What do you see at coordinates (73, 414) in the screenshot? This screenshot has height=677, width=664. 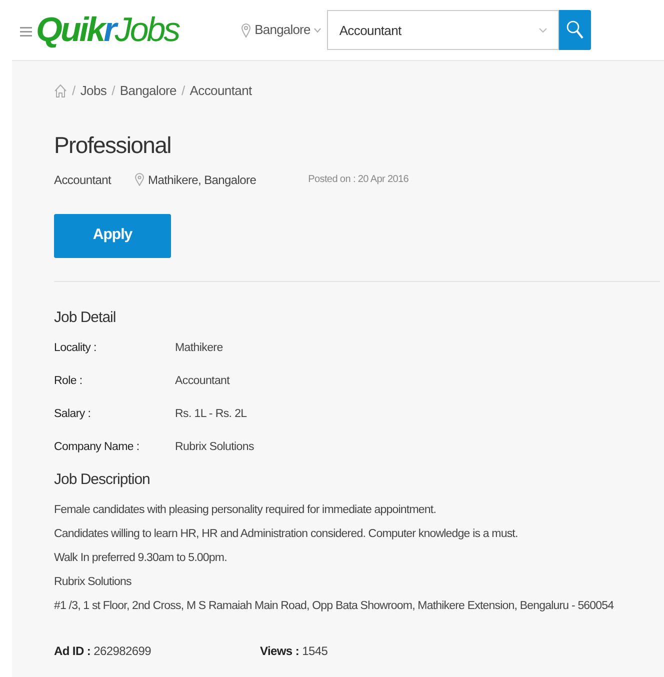 I see `detail-label: Salary :` at bounding box center [73, 414].